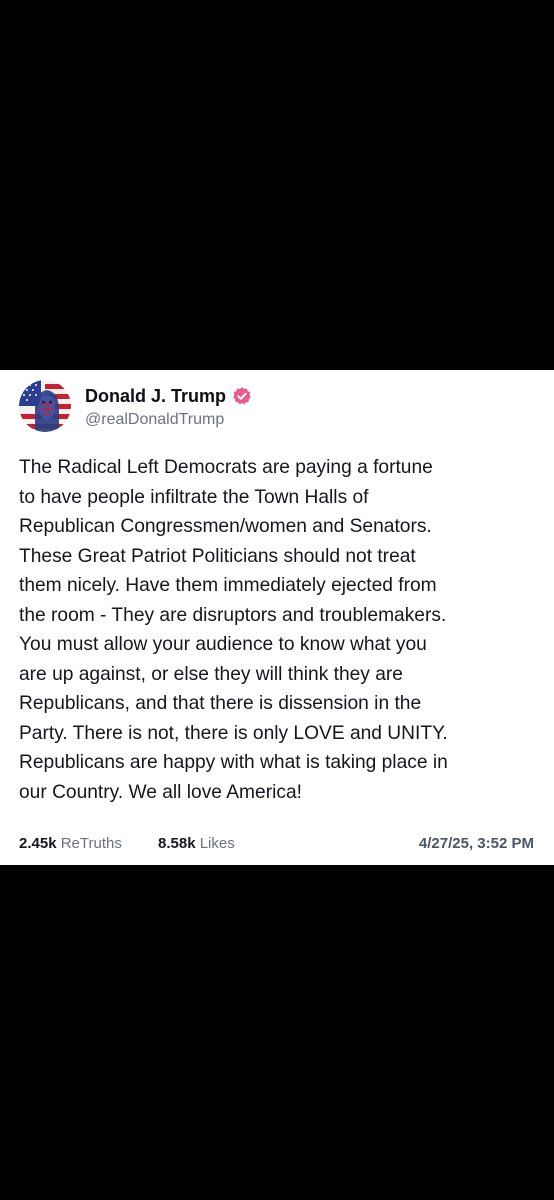  I want to click on retruths-label: ReTruths, so click(91, 843).